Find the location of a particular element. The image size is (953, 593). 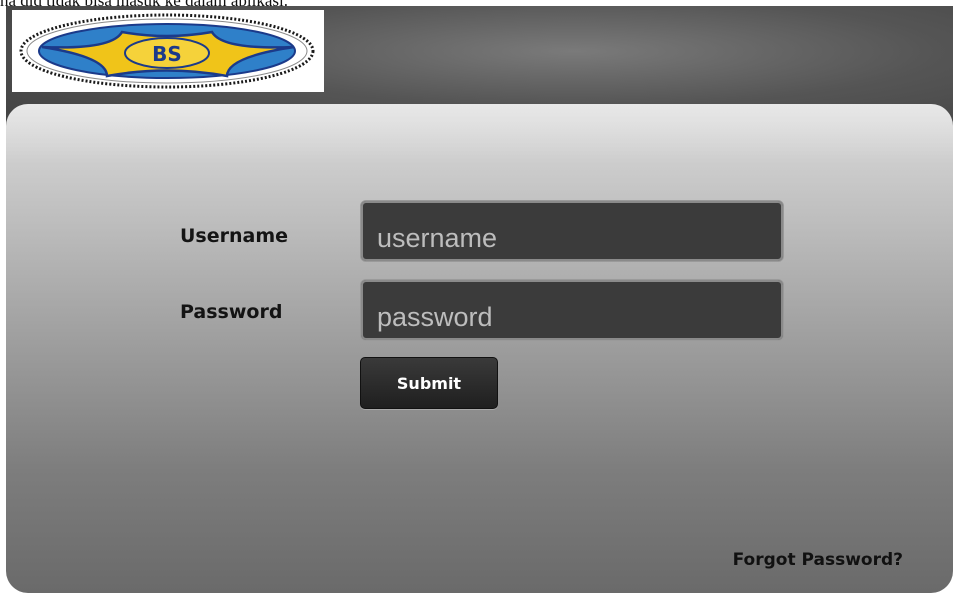

password-input is located at coordinates (572, 310).